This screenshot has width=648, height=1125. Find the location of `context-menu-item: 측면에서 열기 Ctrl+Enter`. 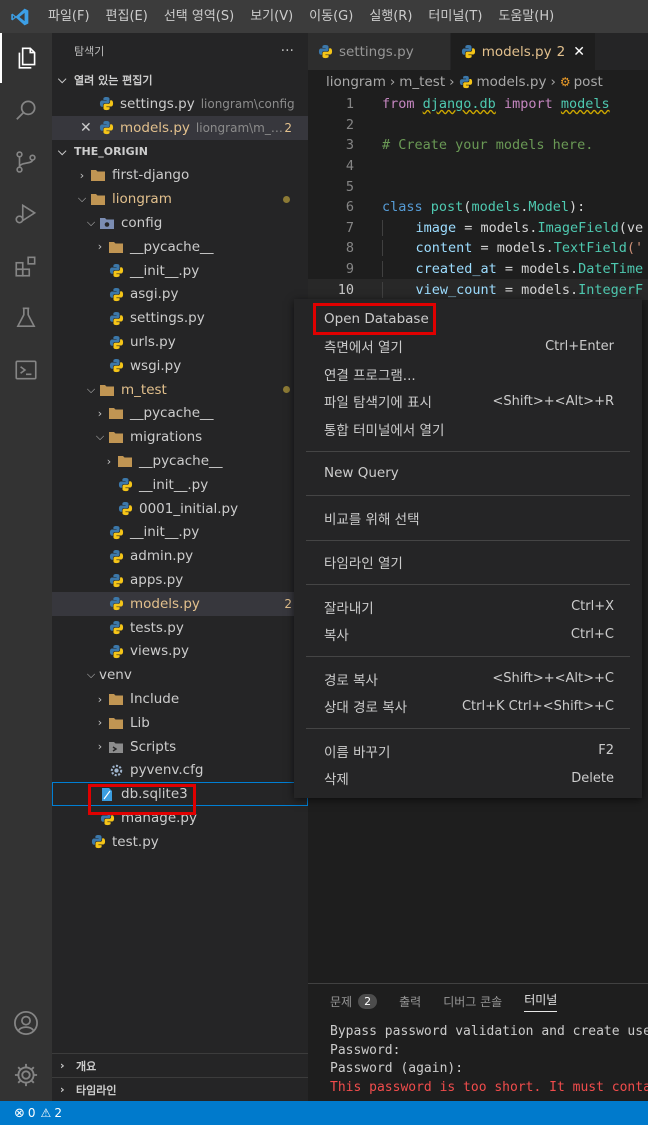

context-menu-item: 측면에서 열기 Ctrl+Enter is located at coordinates (468, 347).